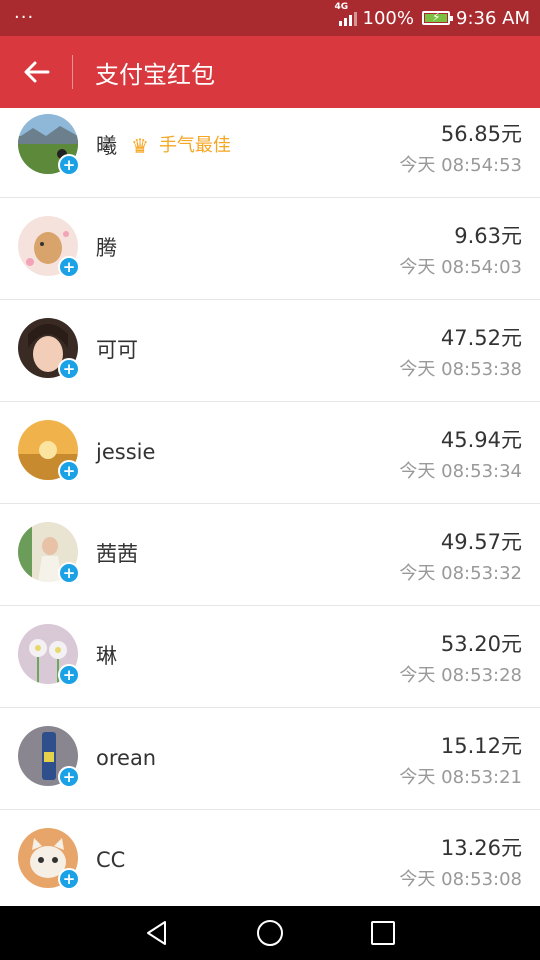 This screenshot has height=960, width=540. I want to click on recipient-name: 可可, so click(117, 350).